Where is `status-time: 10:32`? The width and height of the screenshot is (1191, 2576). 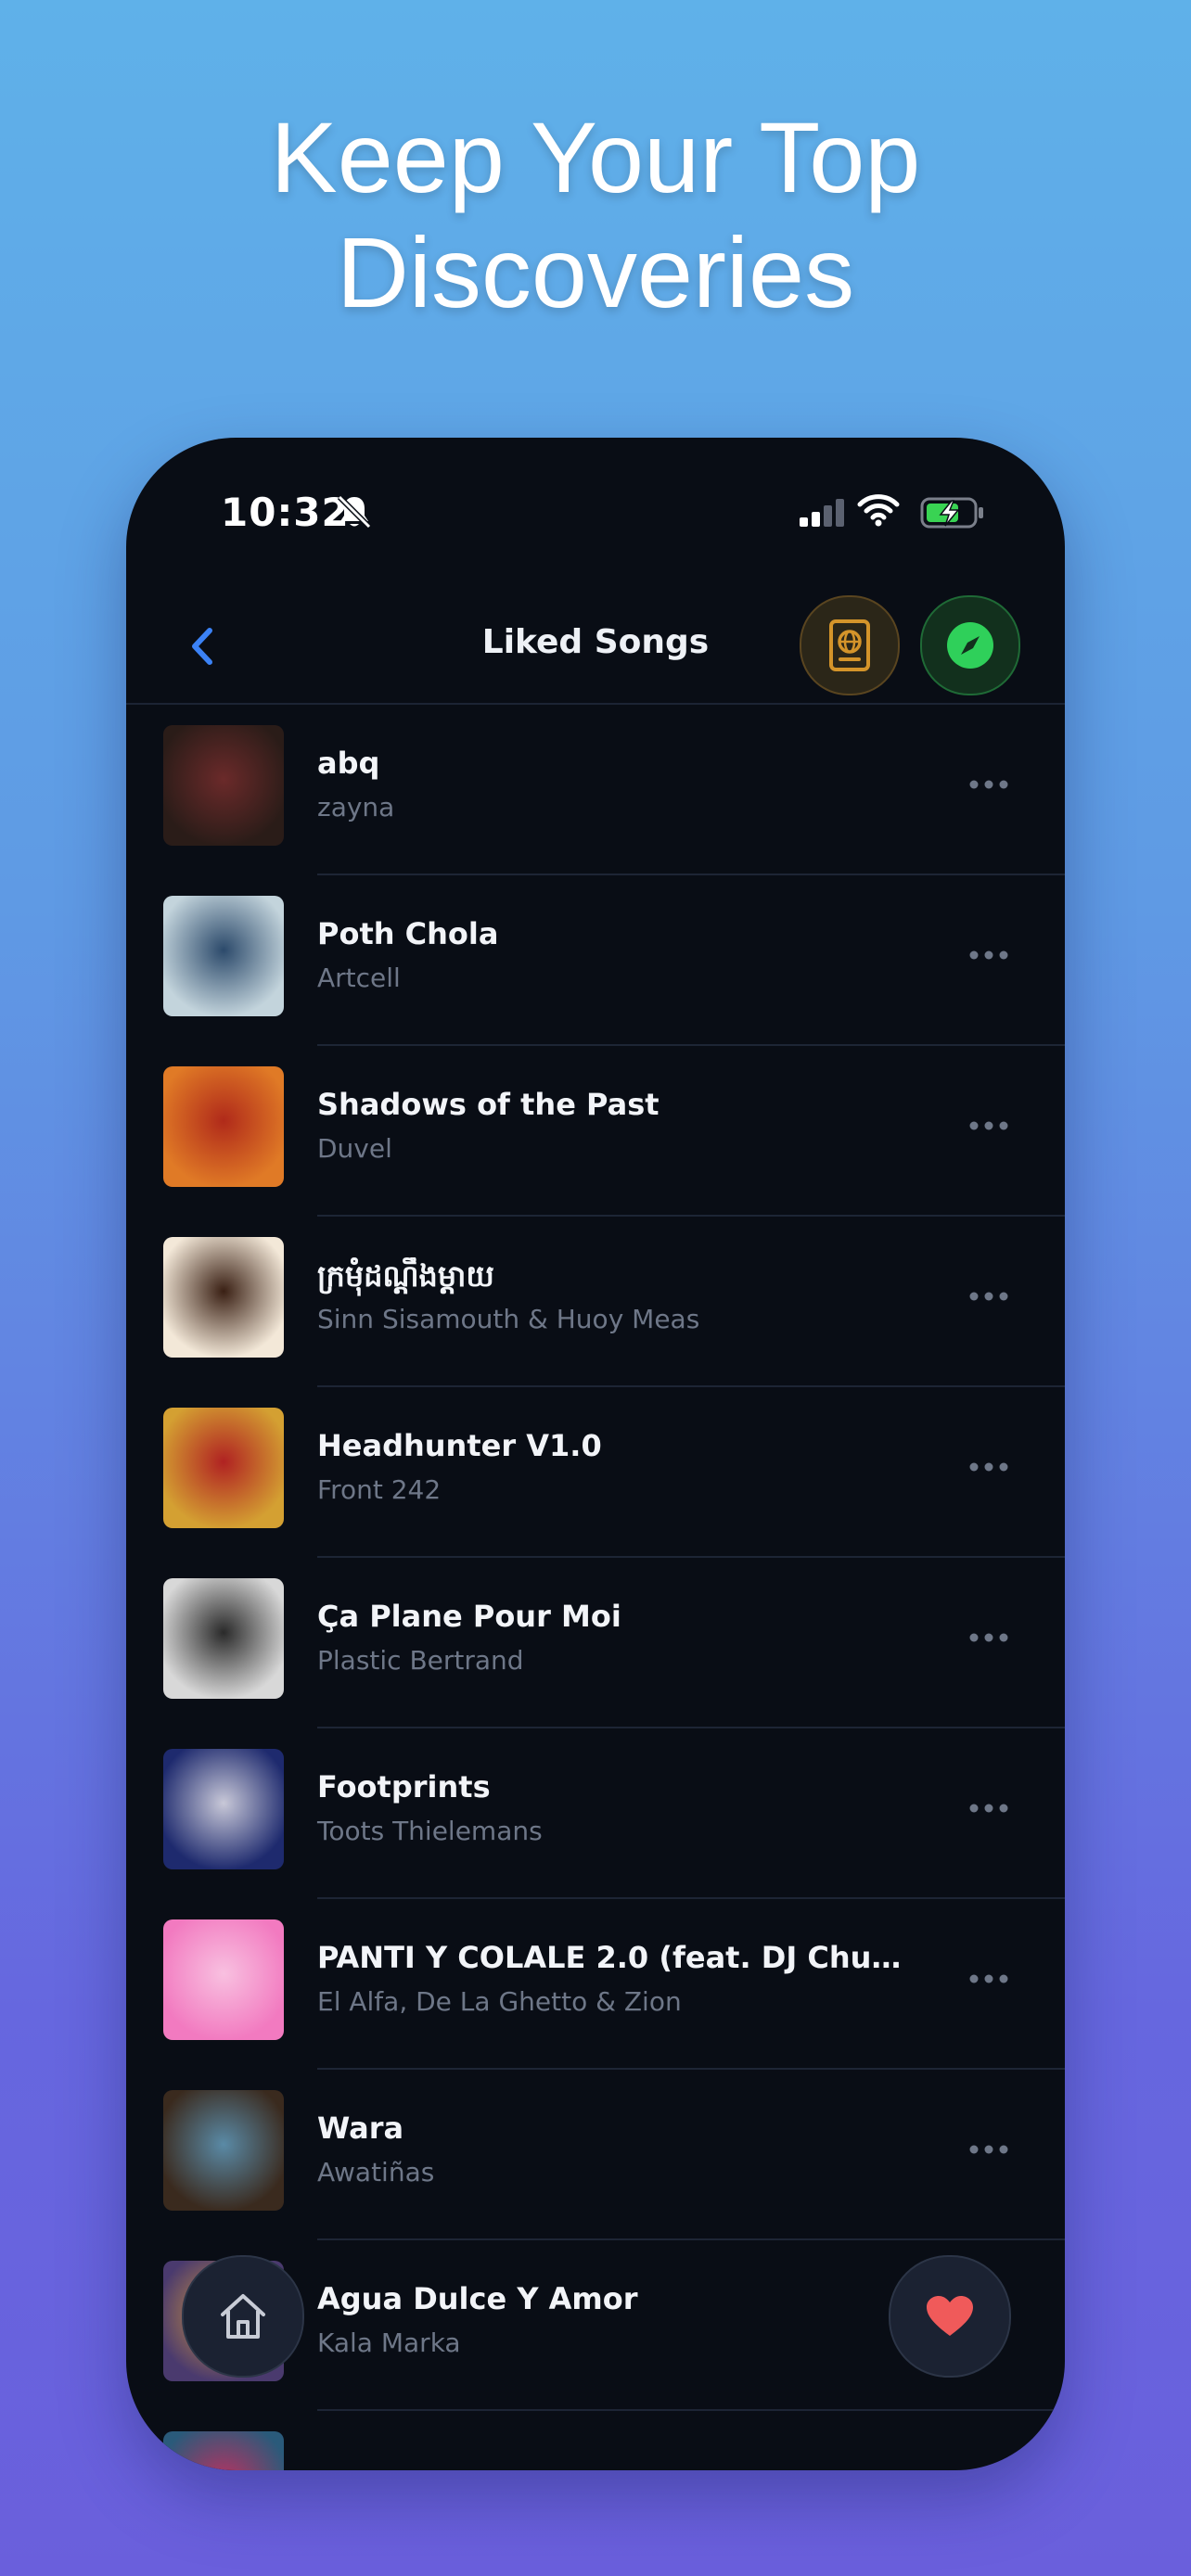
status-time: 10:32 is located at coordinates (285, 512).